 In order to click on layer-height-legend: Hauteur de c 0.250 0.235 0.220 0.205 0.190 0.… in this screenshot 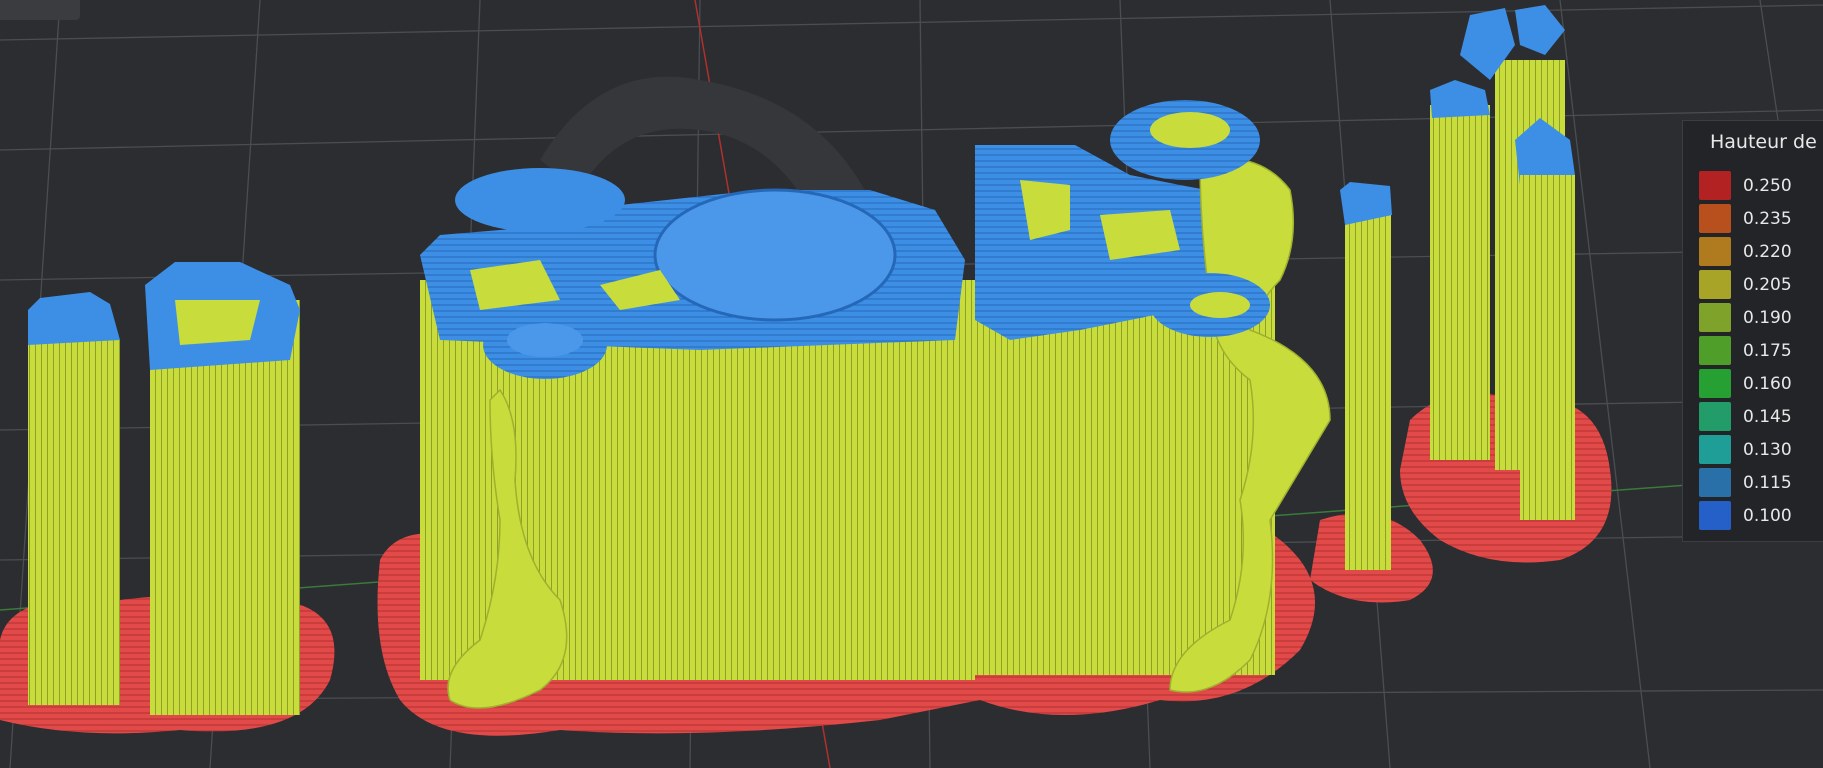, I will do `click(1752, 331)`.